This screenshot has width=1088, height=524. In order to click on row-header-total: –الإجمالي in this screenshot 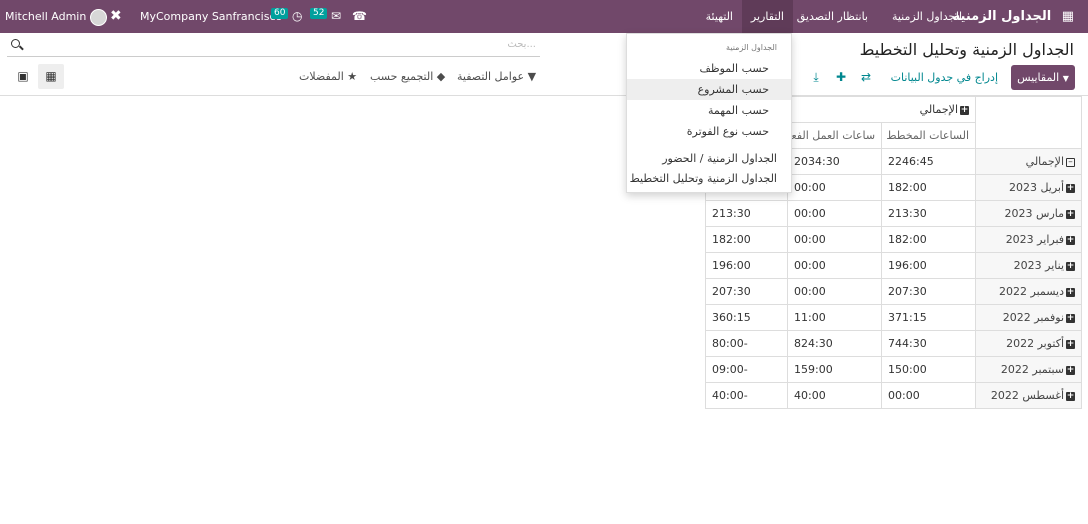, I will do `click(1029, 161)`.